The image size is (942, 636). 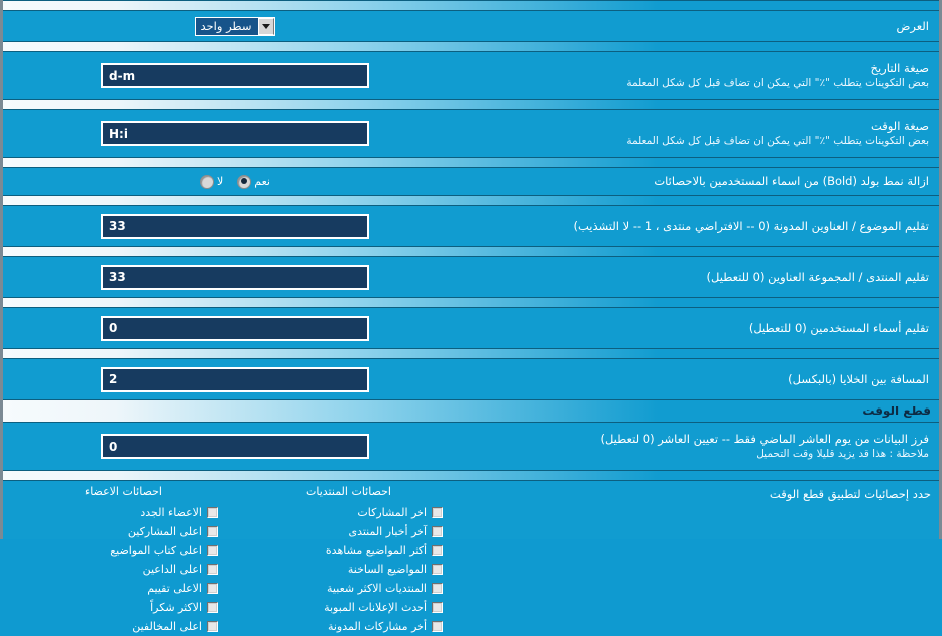 I want to click on checkbox-row: آخر أخبار المنتدى, so click(x=348, y=531).